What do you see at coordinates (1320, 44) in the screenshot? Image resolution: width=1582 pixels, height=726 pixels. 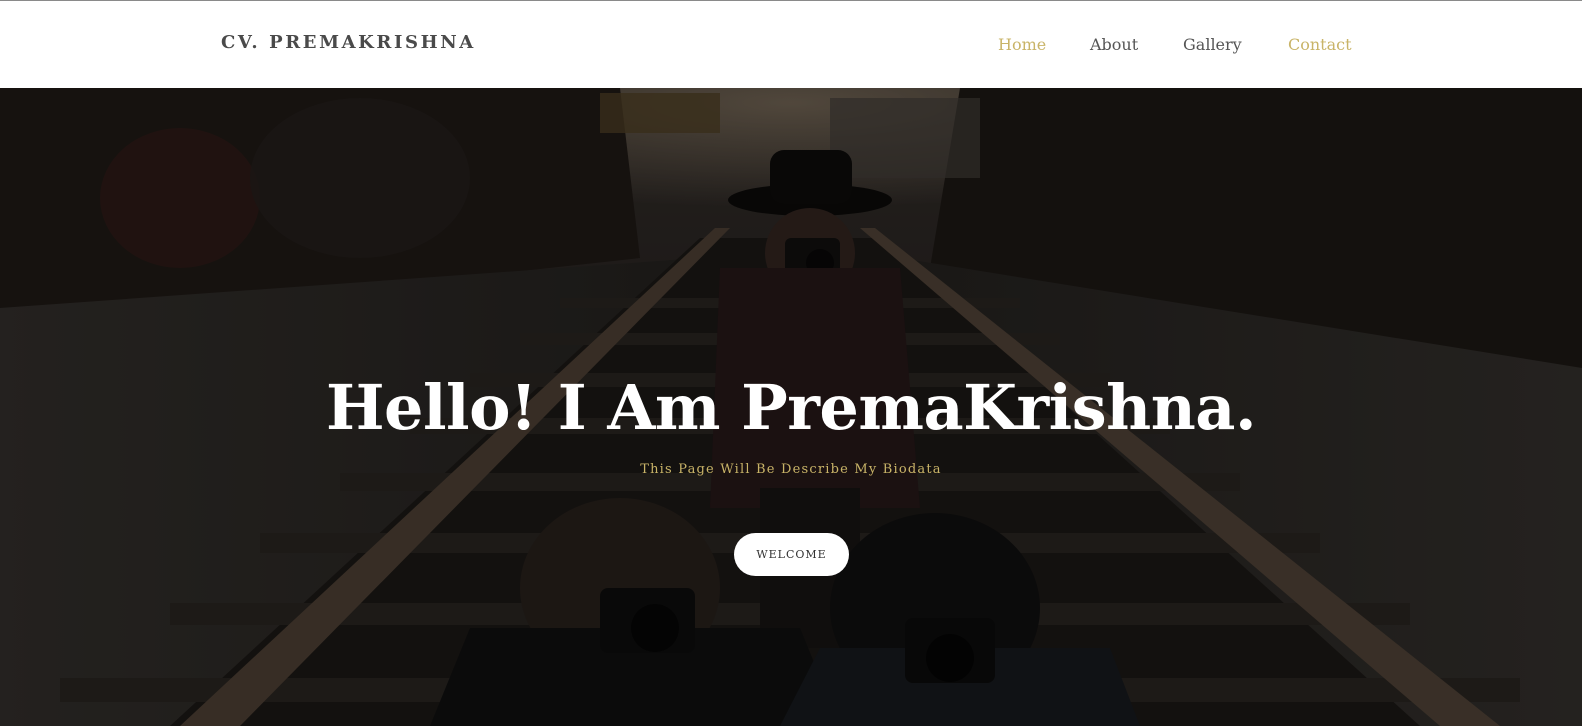 I see `nav-contact: Contact` at bounding box center [1320, 44].